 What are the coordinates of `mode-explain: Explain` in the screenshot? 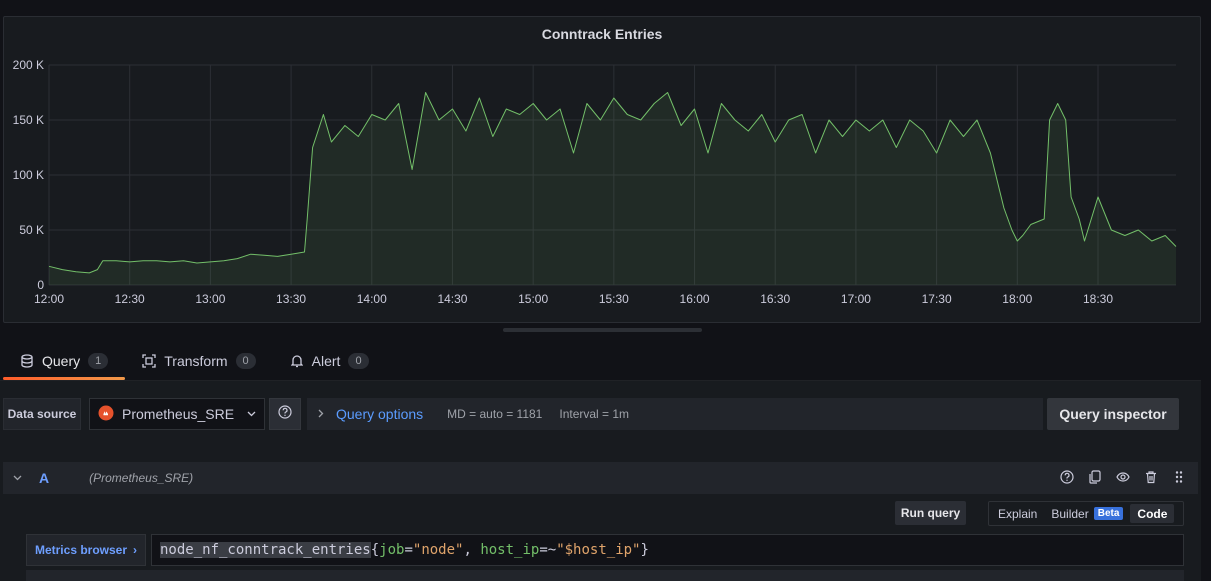 It's located at (1017, 513).